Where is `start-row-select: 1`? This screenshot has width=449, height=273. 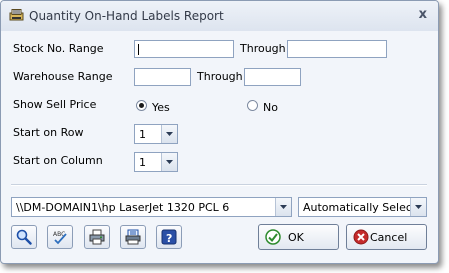 start-row-select: 1 is located at coordinates (156, 134).